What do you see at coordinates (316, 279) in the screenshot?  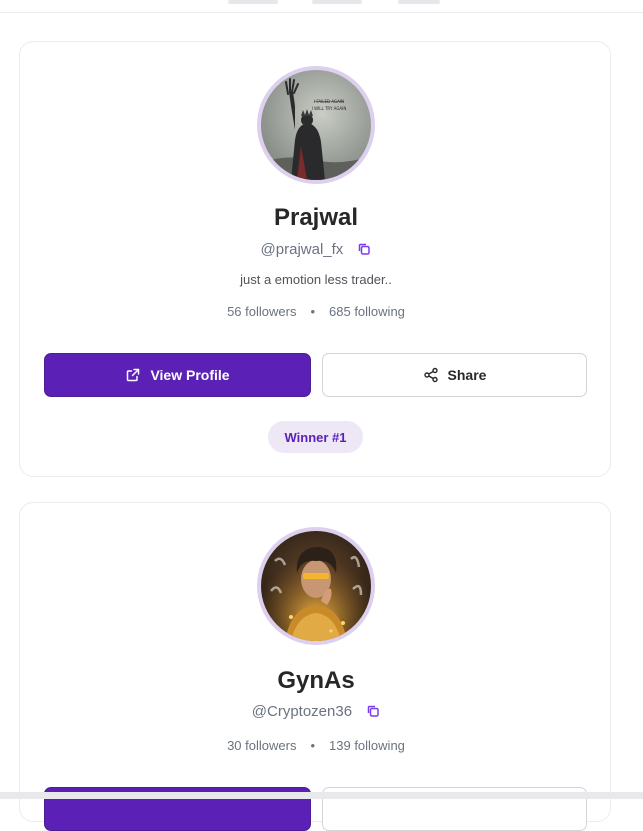 I see `profile-bio: just a emotion less trader..` at bounding box center [316, 279].